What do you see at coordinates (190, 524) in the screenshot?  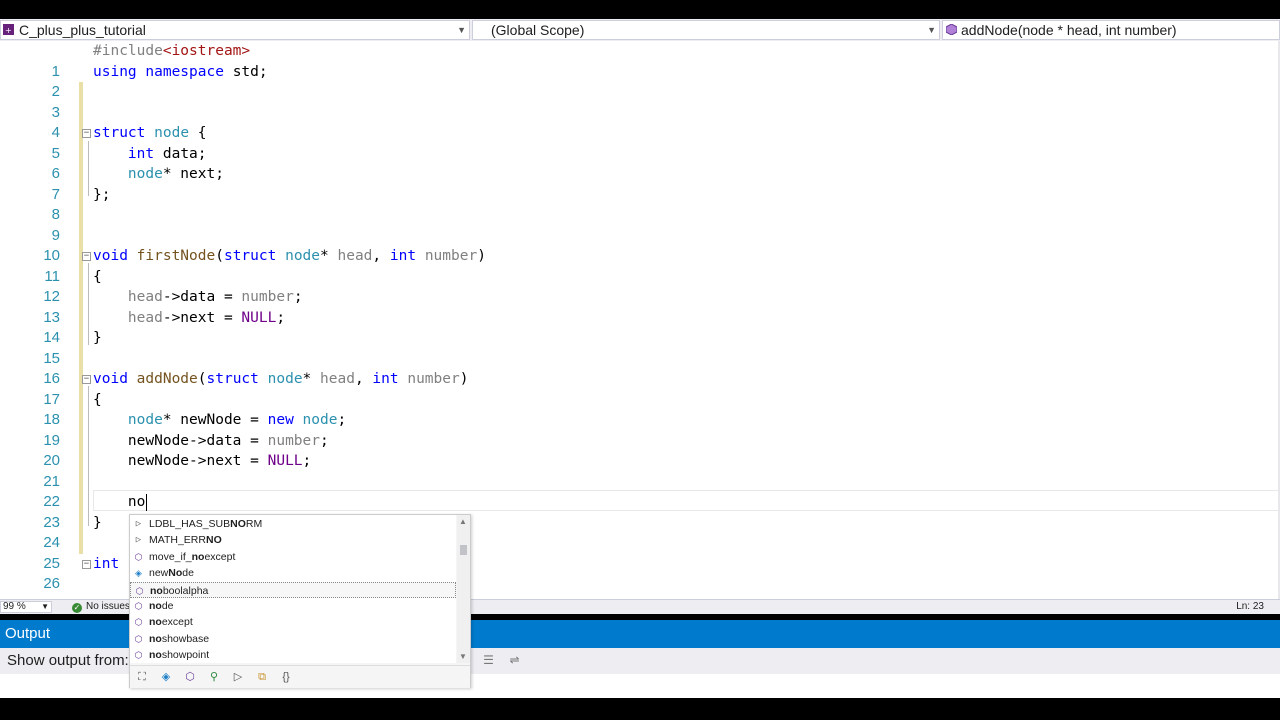 I see `completion-label-prefix: LDBL_HAS_SUB` at bounding box center [190, 524].